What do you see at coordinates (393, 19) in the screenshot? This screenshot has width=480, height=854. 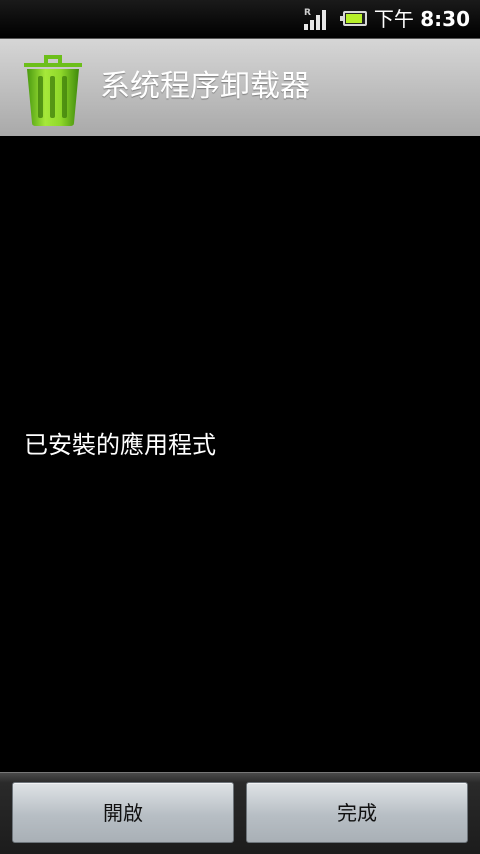 I see `time-period: 下午` at bounding box center [393, 19].